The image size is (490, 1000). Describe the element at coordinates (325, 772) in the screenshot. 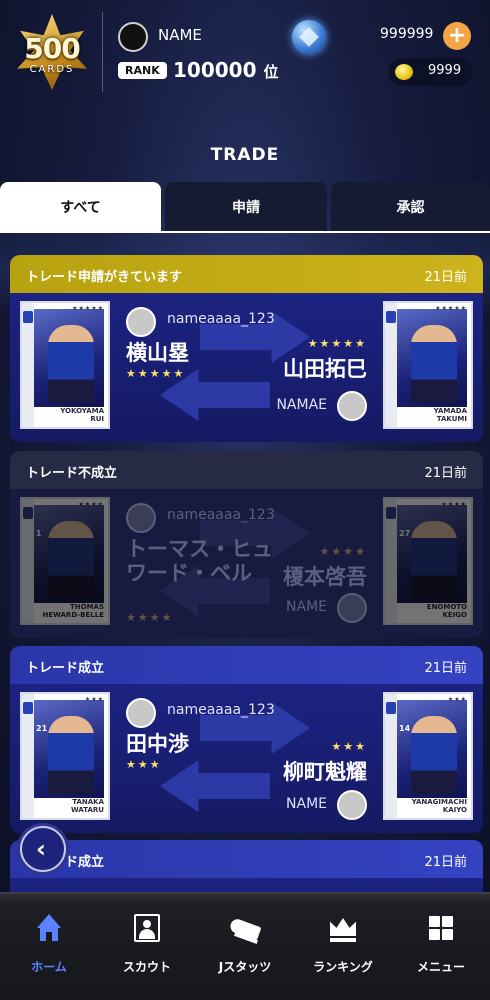

I see `requested-player-name: 柳町魁耀` at that location.